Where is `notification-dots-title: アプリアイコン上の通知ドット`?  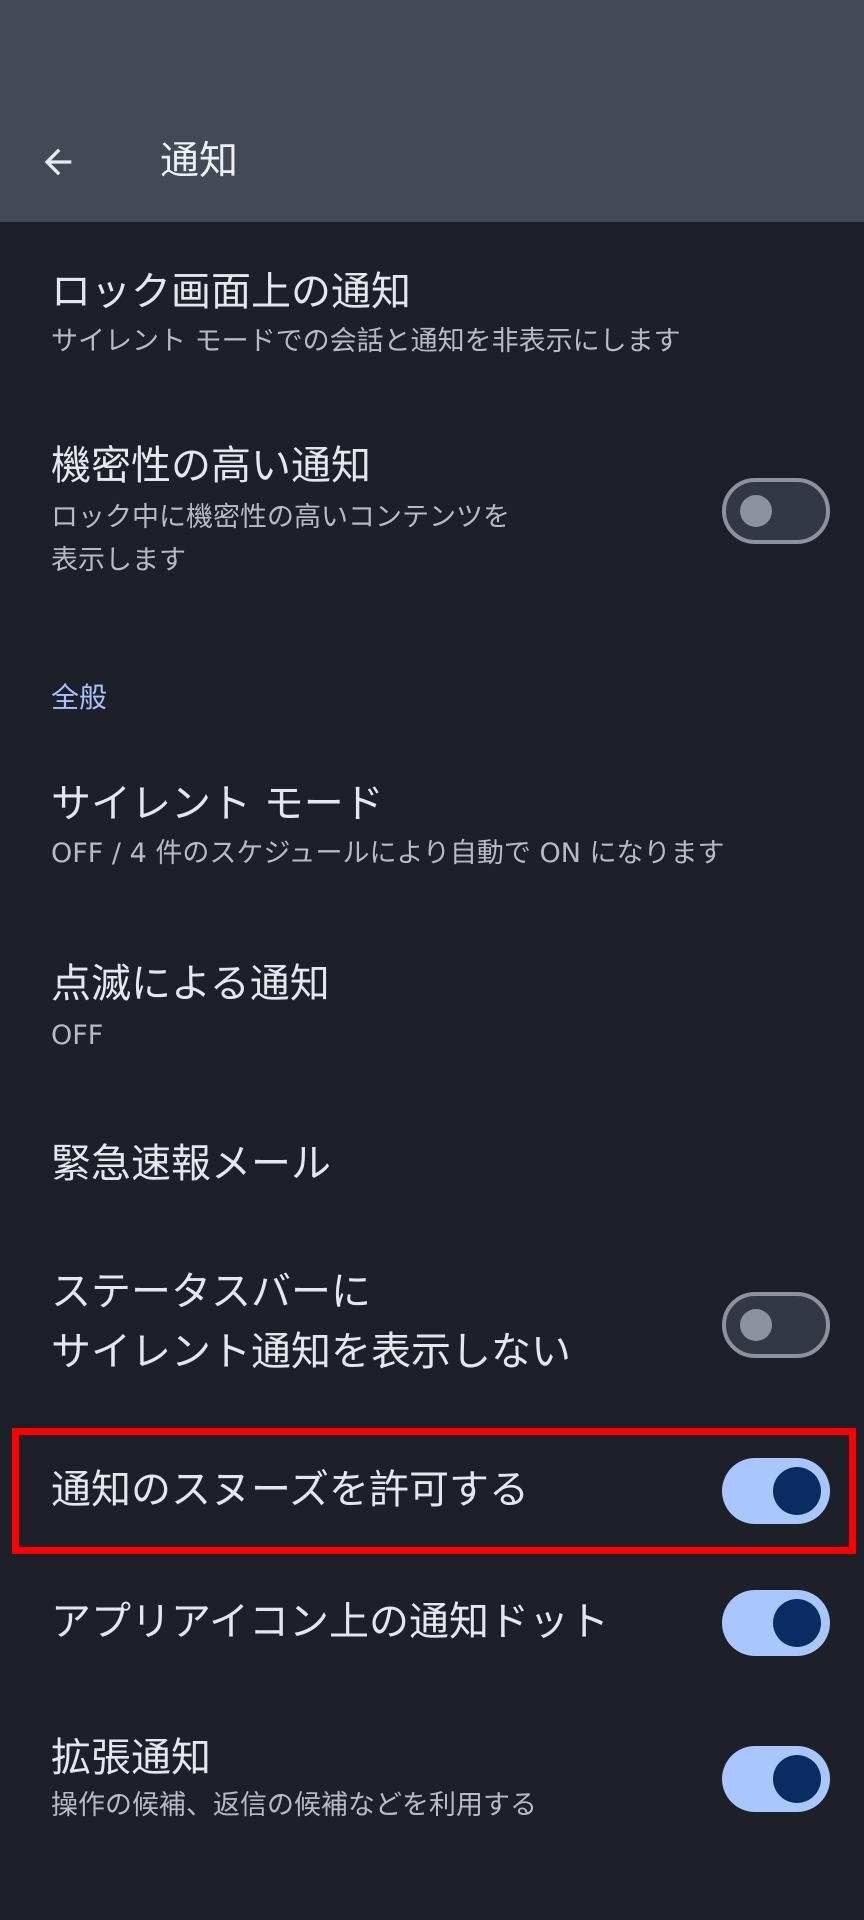
notification-dots-title: アプリアイコン上の通知ドット is located at coordinates (330, 1622).